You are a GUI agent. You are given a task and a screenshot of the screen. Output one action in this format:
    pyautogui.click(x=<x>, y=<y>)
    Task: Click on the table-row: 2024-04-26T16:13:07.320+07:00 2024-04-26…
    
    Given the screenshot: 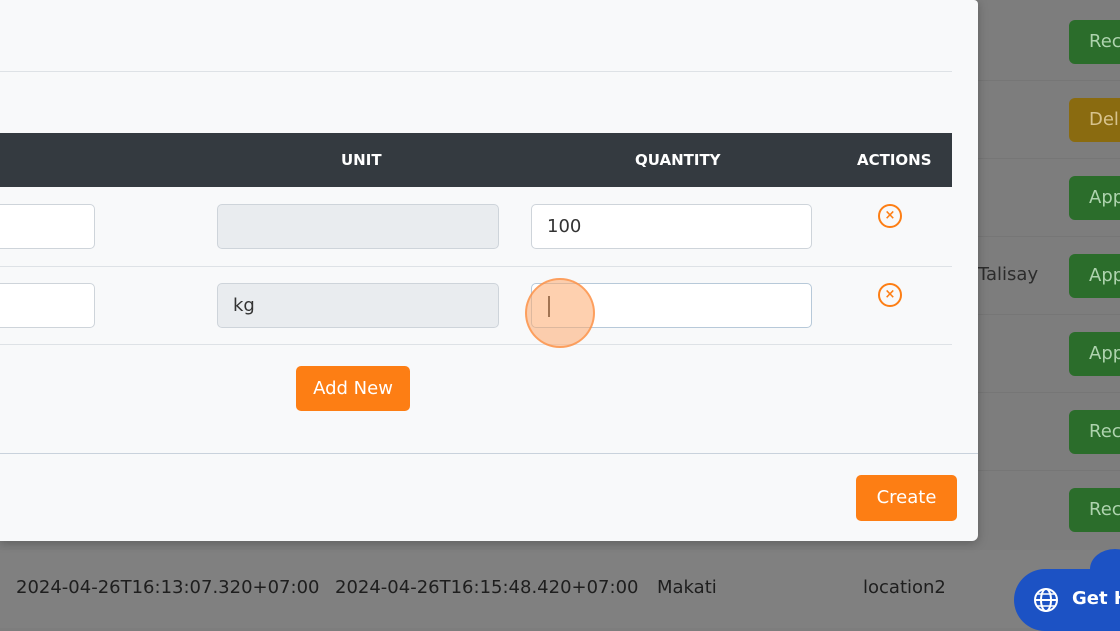 What is the action you would take?
    pyautogui.click(x=560, y=589)
    